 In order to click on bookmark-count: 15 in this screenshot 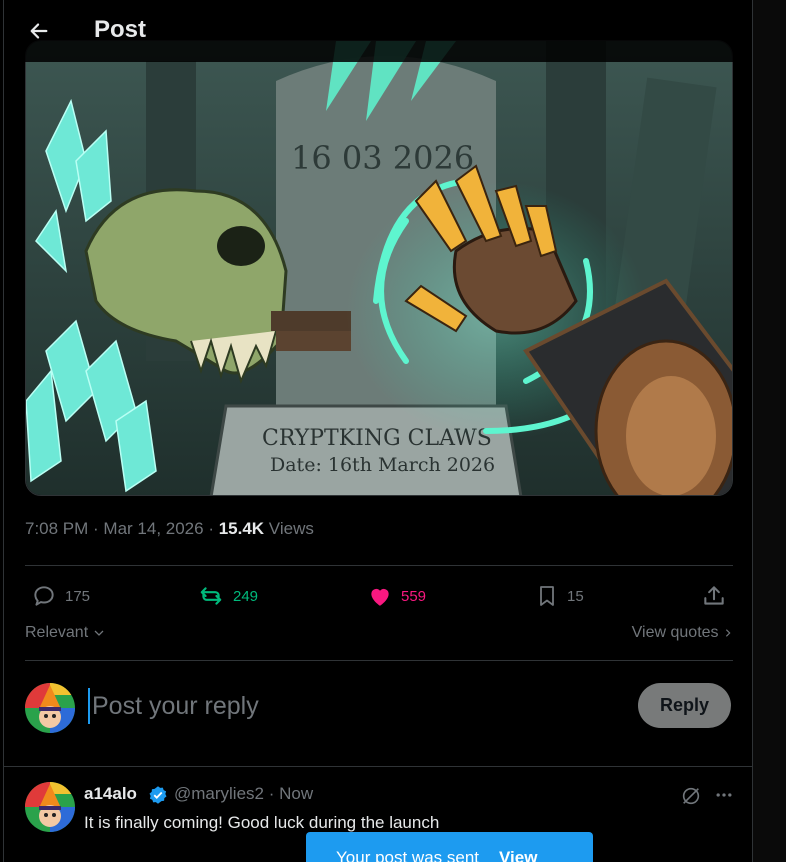, I will do `click(575, 596)`.